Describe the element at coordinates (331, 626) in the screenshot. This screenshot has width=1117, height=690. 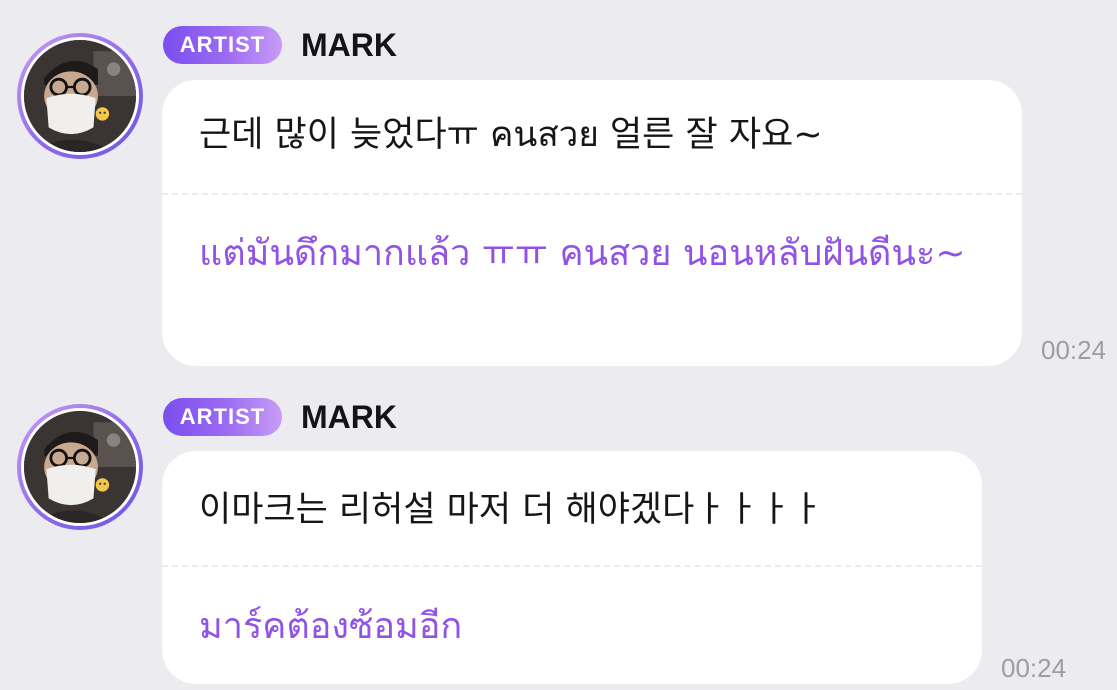
I see `translated-message-text: มาร์คต้องซ้อมอีก` at that location.